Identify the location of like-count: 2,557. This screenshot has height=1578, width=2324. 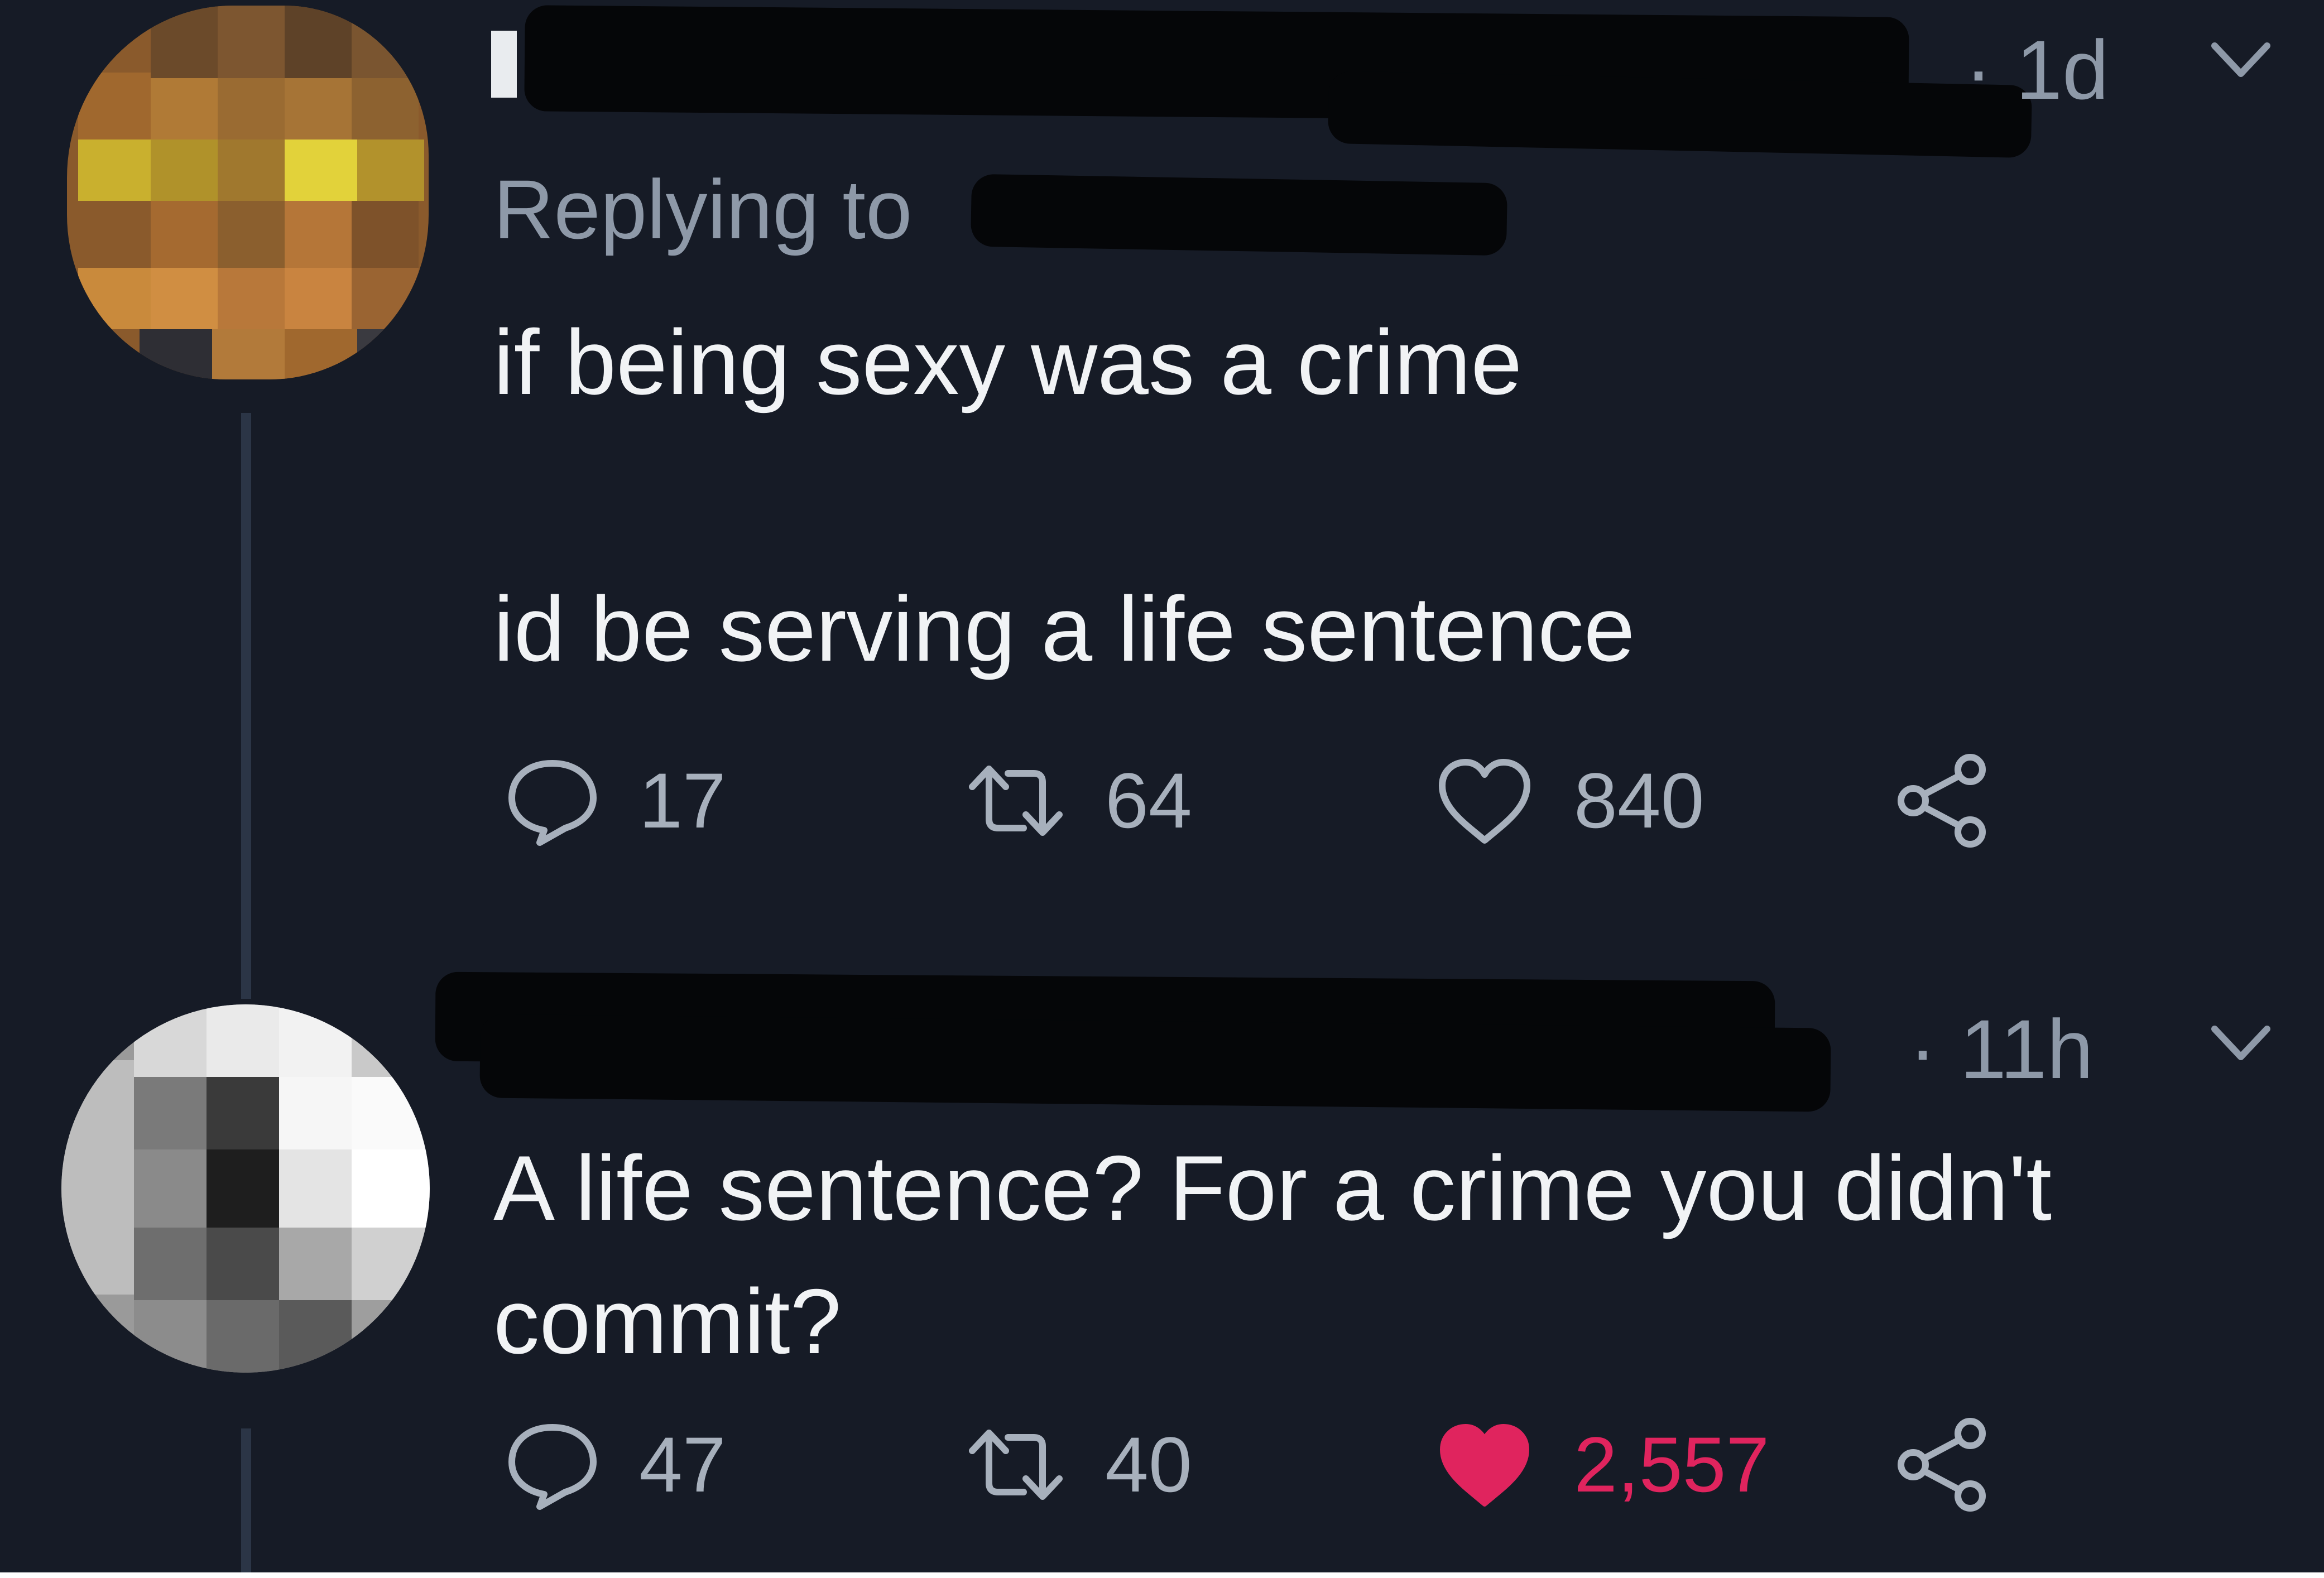
(1672, 1464).